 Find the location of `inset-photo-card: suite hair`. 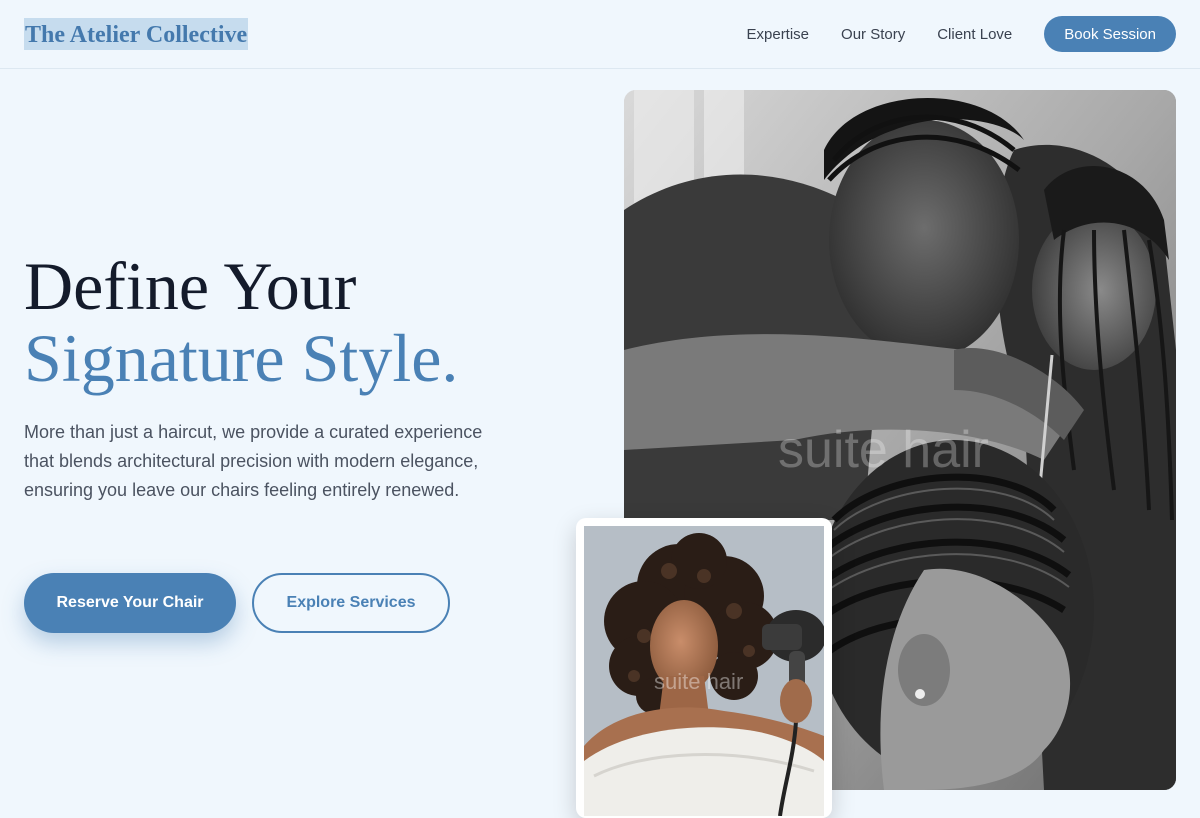

inset-photo-card: suite hair is located at coordinates (704, 668).